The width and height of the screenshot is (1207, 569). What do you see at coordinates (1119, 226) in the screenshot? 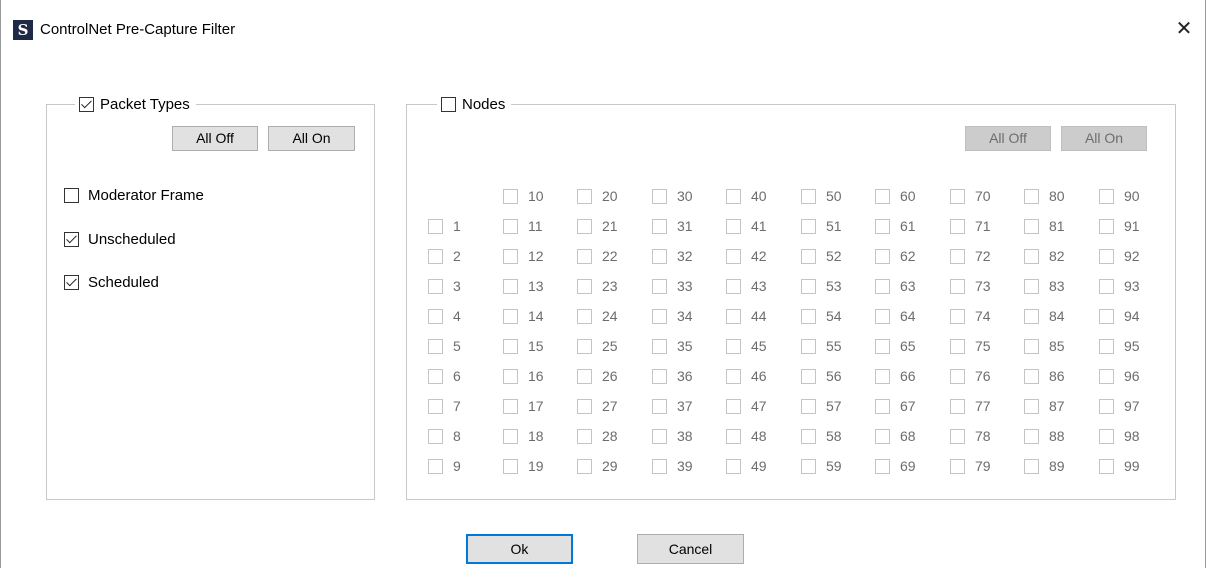
I see `node-91-option: 91` at bounding box center [1119, 226].